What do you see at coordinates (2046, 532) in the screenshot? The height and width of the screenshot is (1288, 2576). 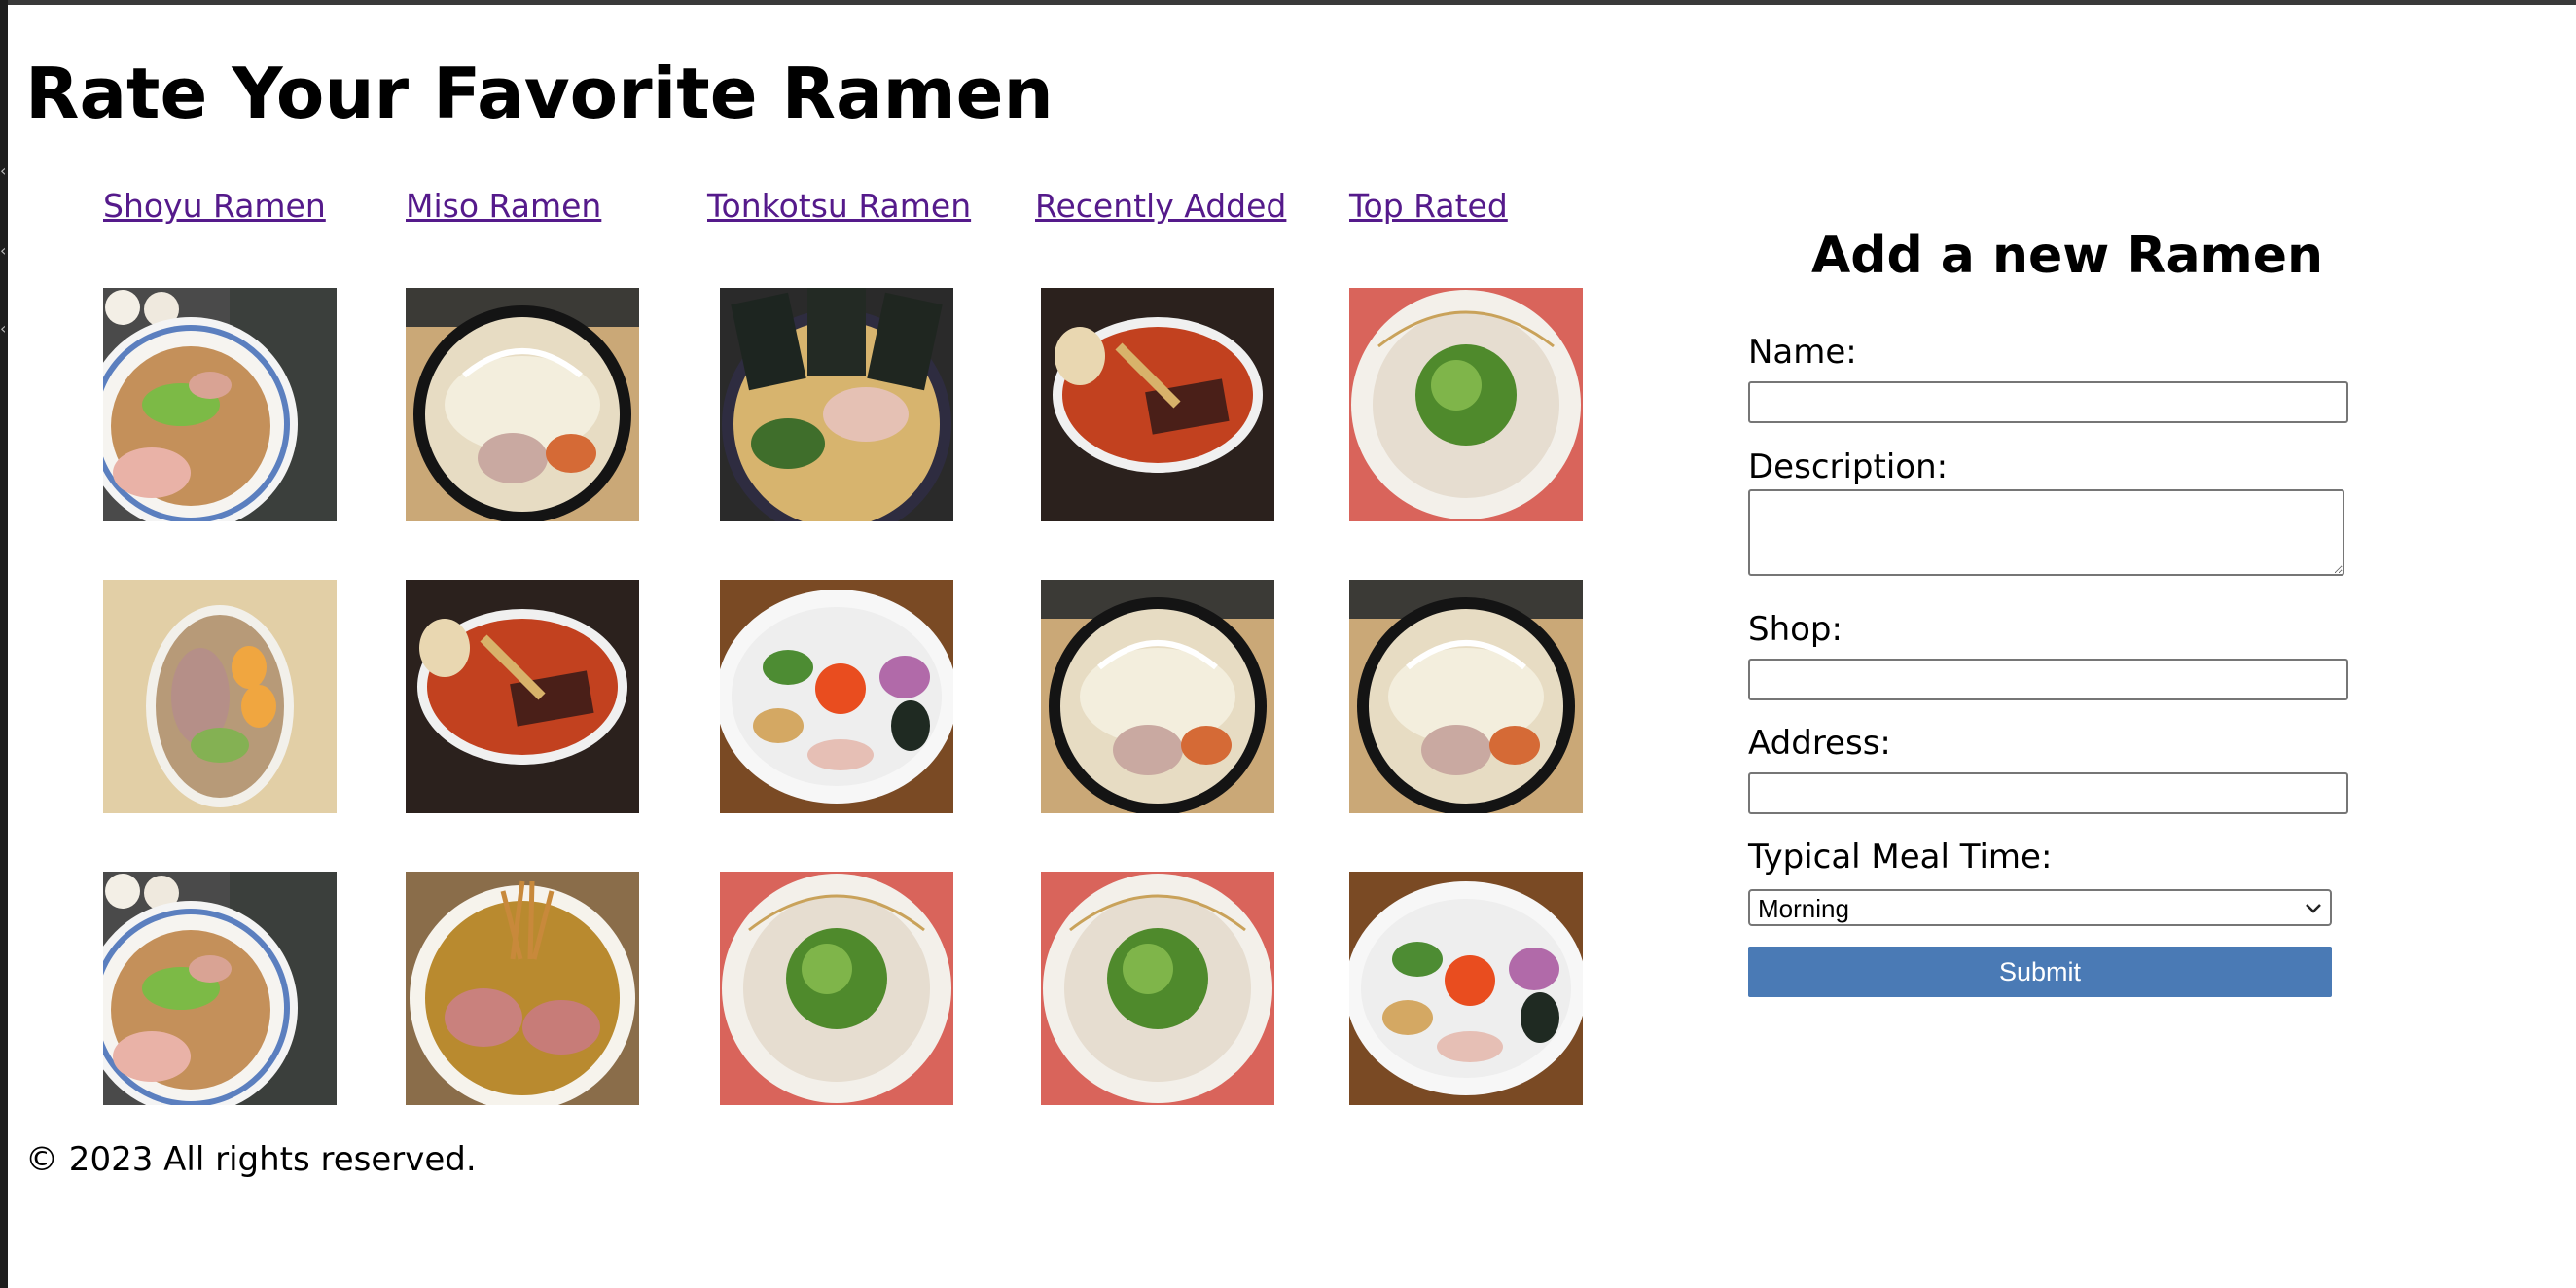 I see `description-textarea` at bounding box center [2046, 532].